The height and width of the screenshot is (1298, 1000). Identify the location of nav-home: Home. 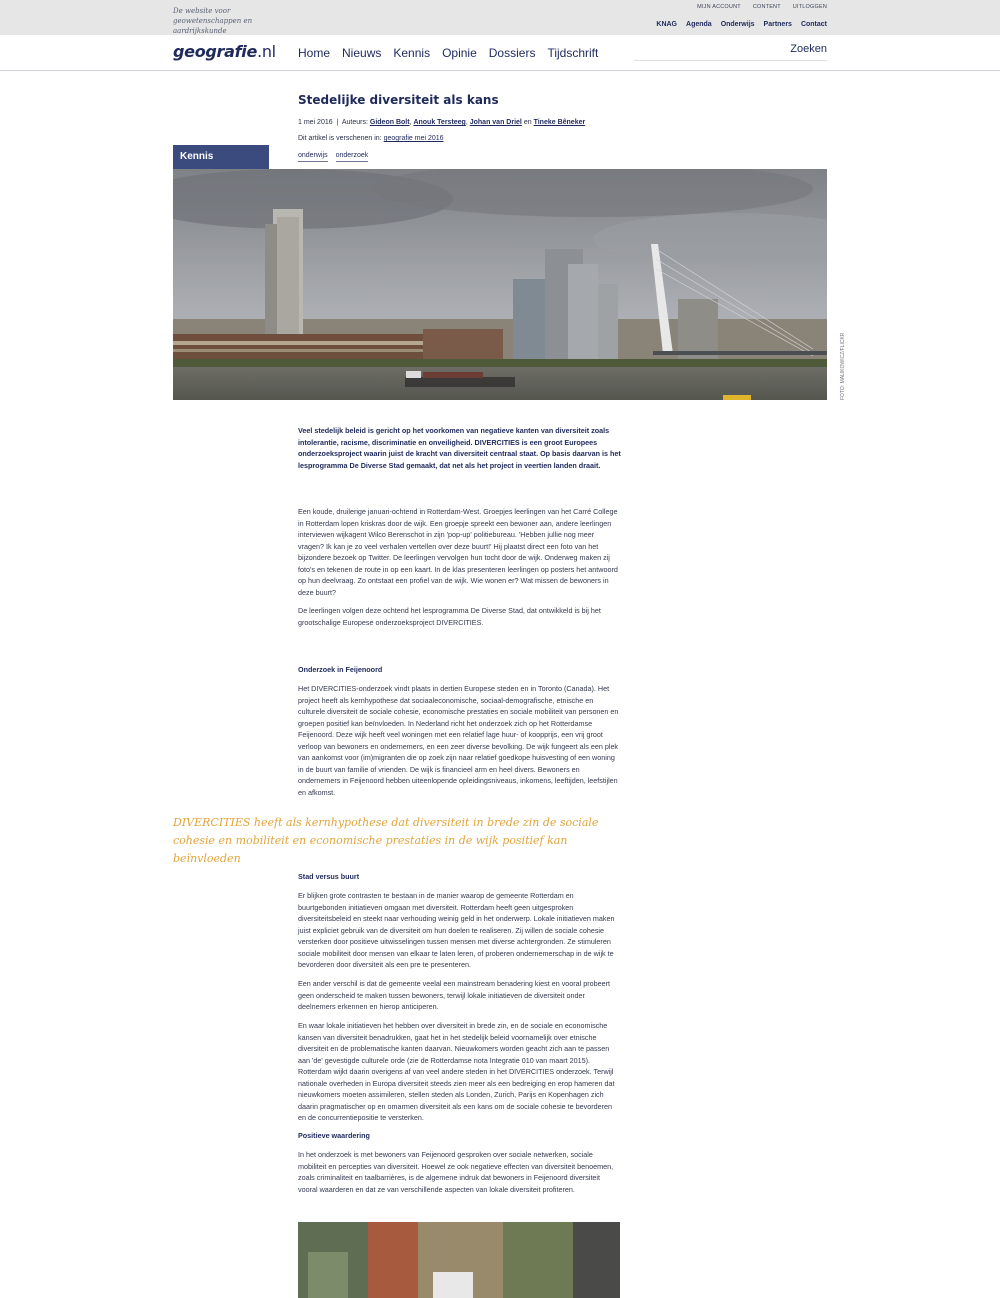
(314, 53).